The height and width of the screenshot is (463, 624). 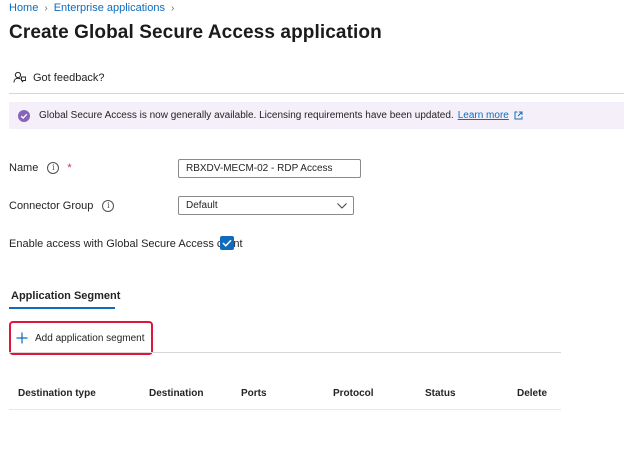 I want to click on more-options-button: ···, so click(x=367, y=33).